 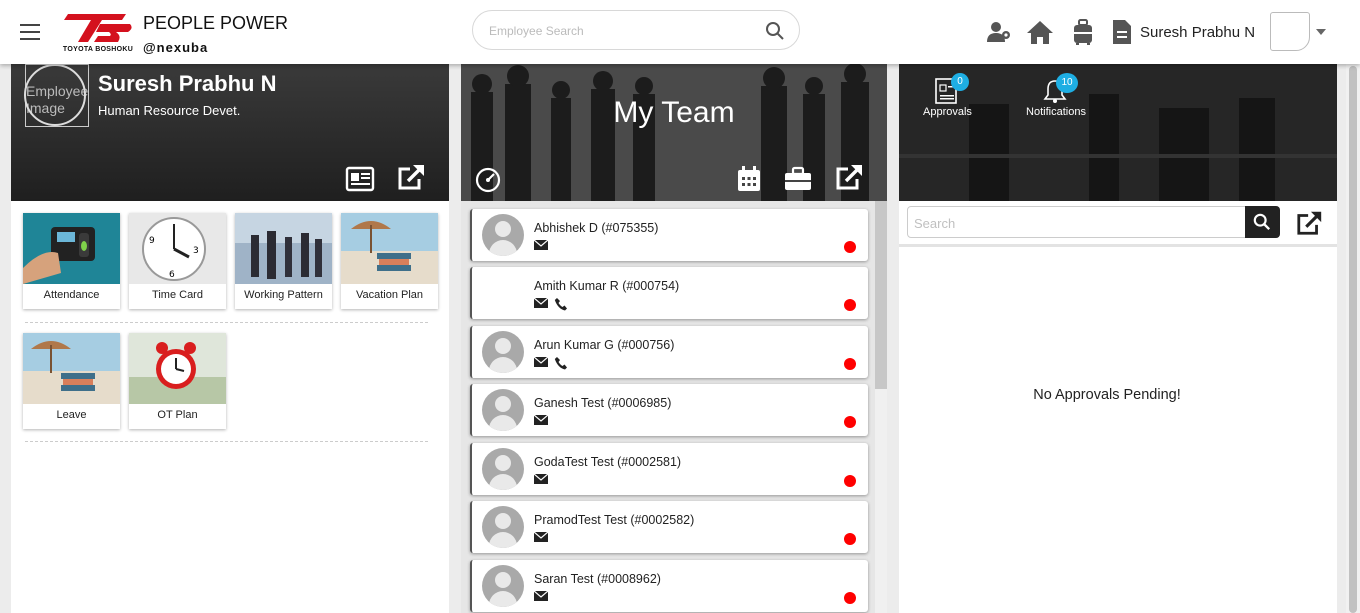 I want to click on ot-plan-tile: OT Plan, so click(x=177, y=381).